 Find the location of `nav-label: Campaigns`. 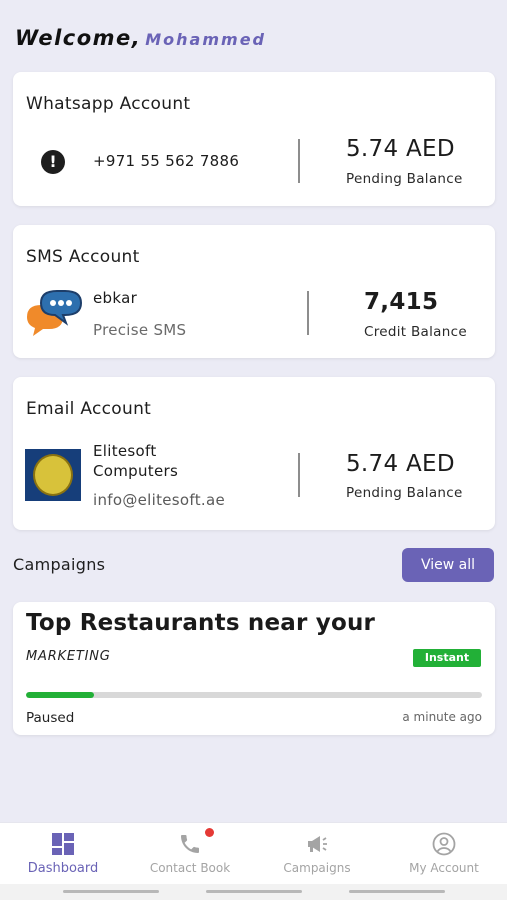

nav-label: Campaigns is located at coordinates (317, 868).